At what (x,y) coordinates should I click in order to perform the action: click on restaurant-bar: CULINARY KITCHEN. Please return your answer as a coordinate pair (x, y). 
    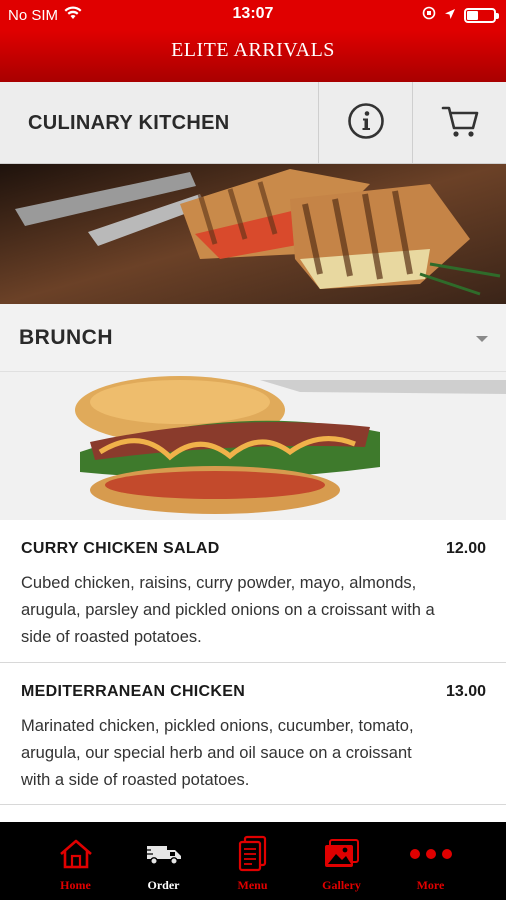
    Looking at the image, I should click on (253, 123).